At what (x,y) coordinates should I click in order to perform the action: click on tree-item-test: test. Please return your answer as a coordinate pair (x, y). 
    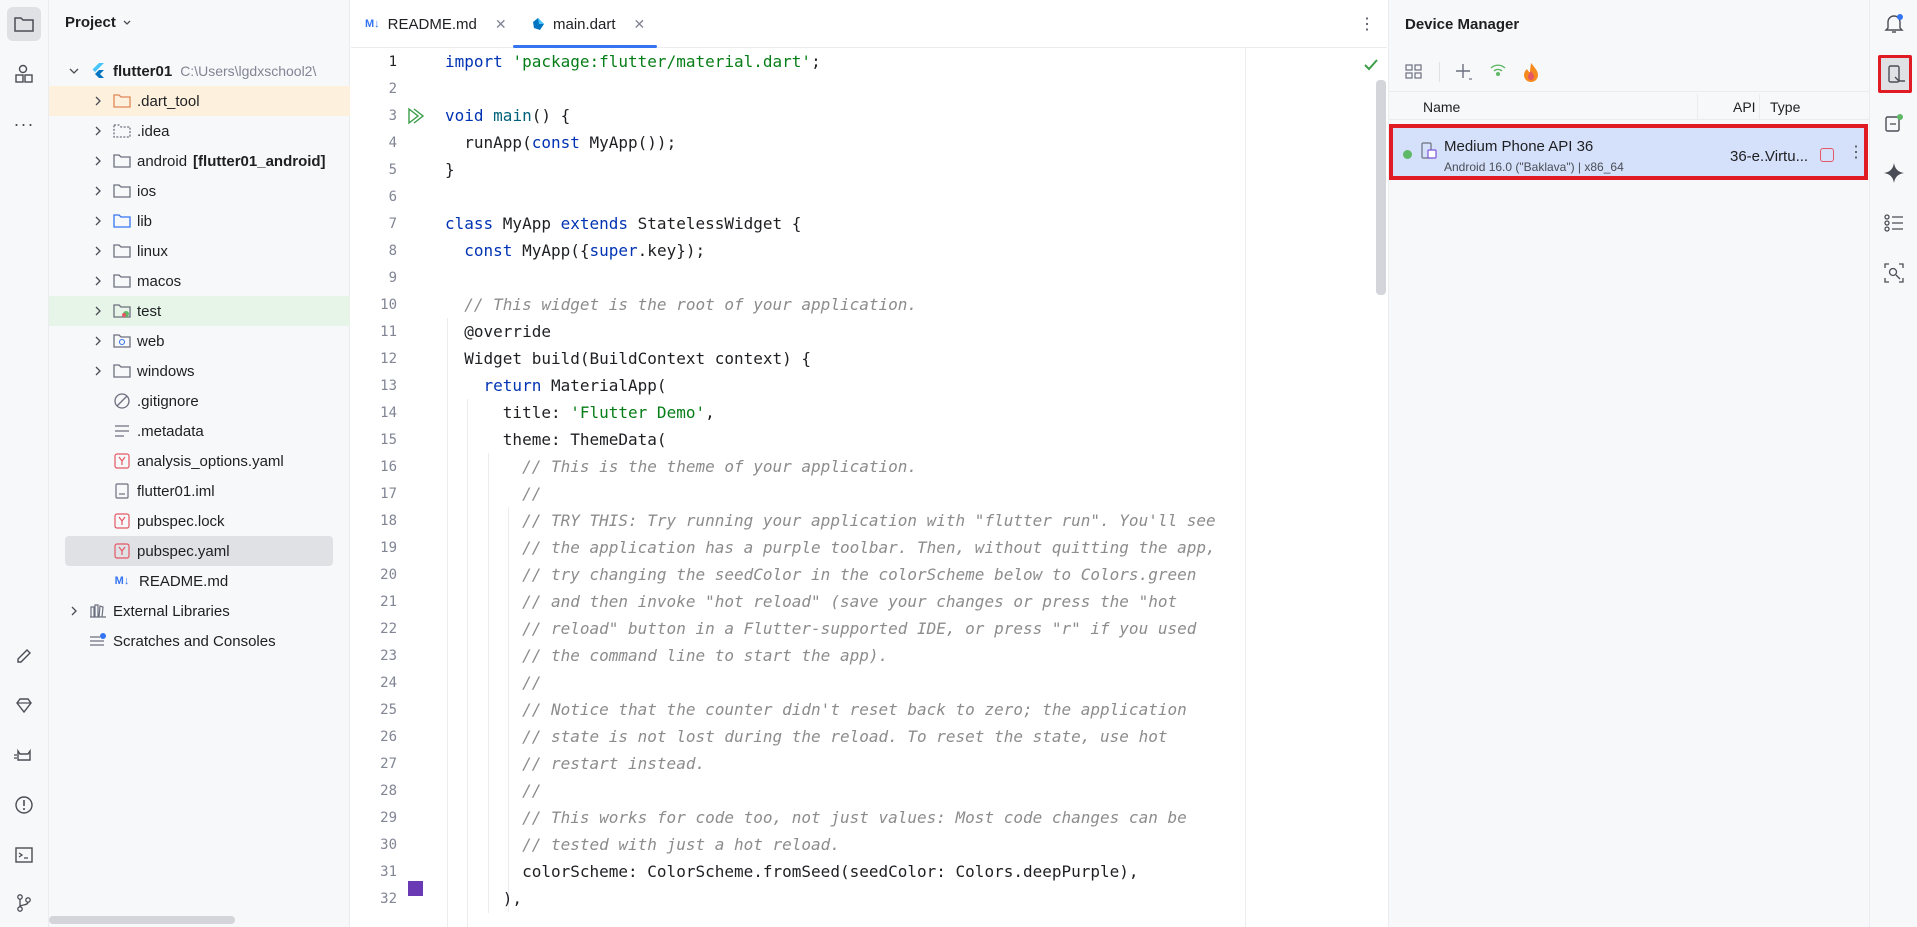
    Looking at the image, I should click on (199, 311).